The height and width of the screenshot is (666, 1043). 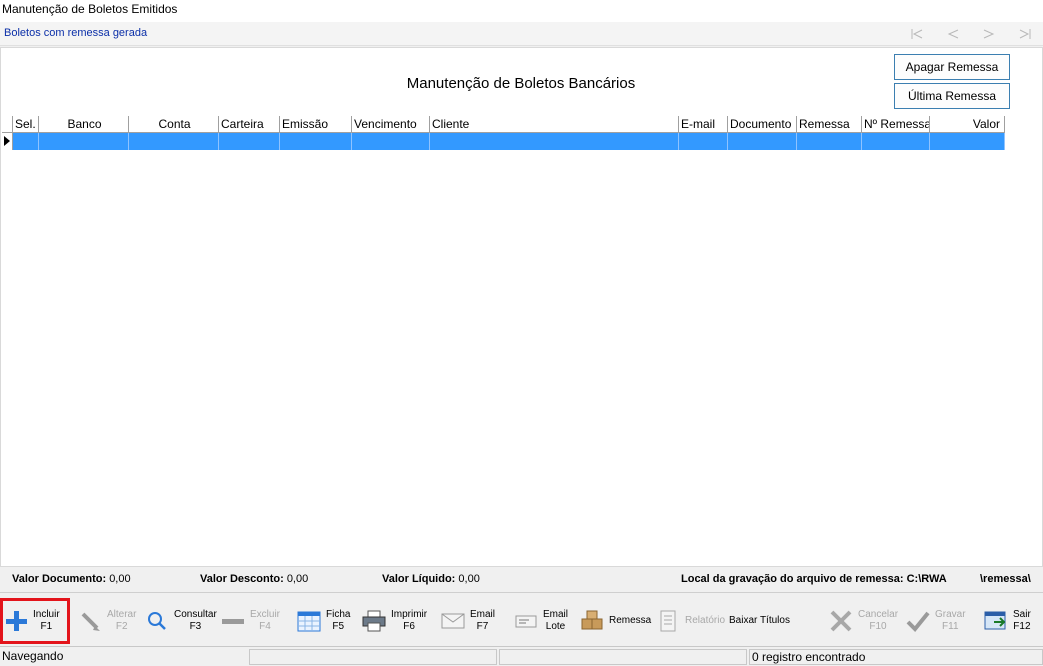 I want to click on row-indicator-header, so click(x=7, y=124).